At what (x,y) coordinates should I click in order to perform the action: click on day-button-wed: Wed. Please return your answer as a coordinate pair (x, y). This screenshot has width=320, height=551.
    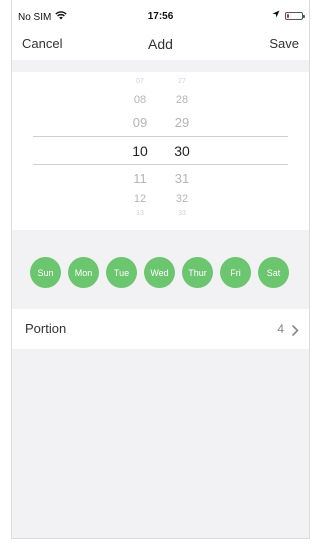
    Looking at the image, I should click on (159, 272).